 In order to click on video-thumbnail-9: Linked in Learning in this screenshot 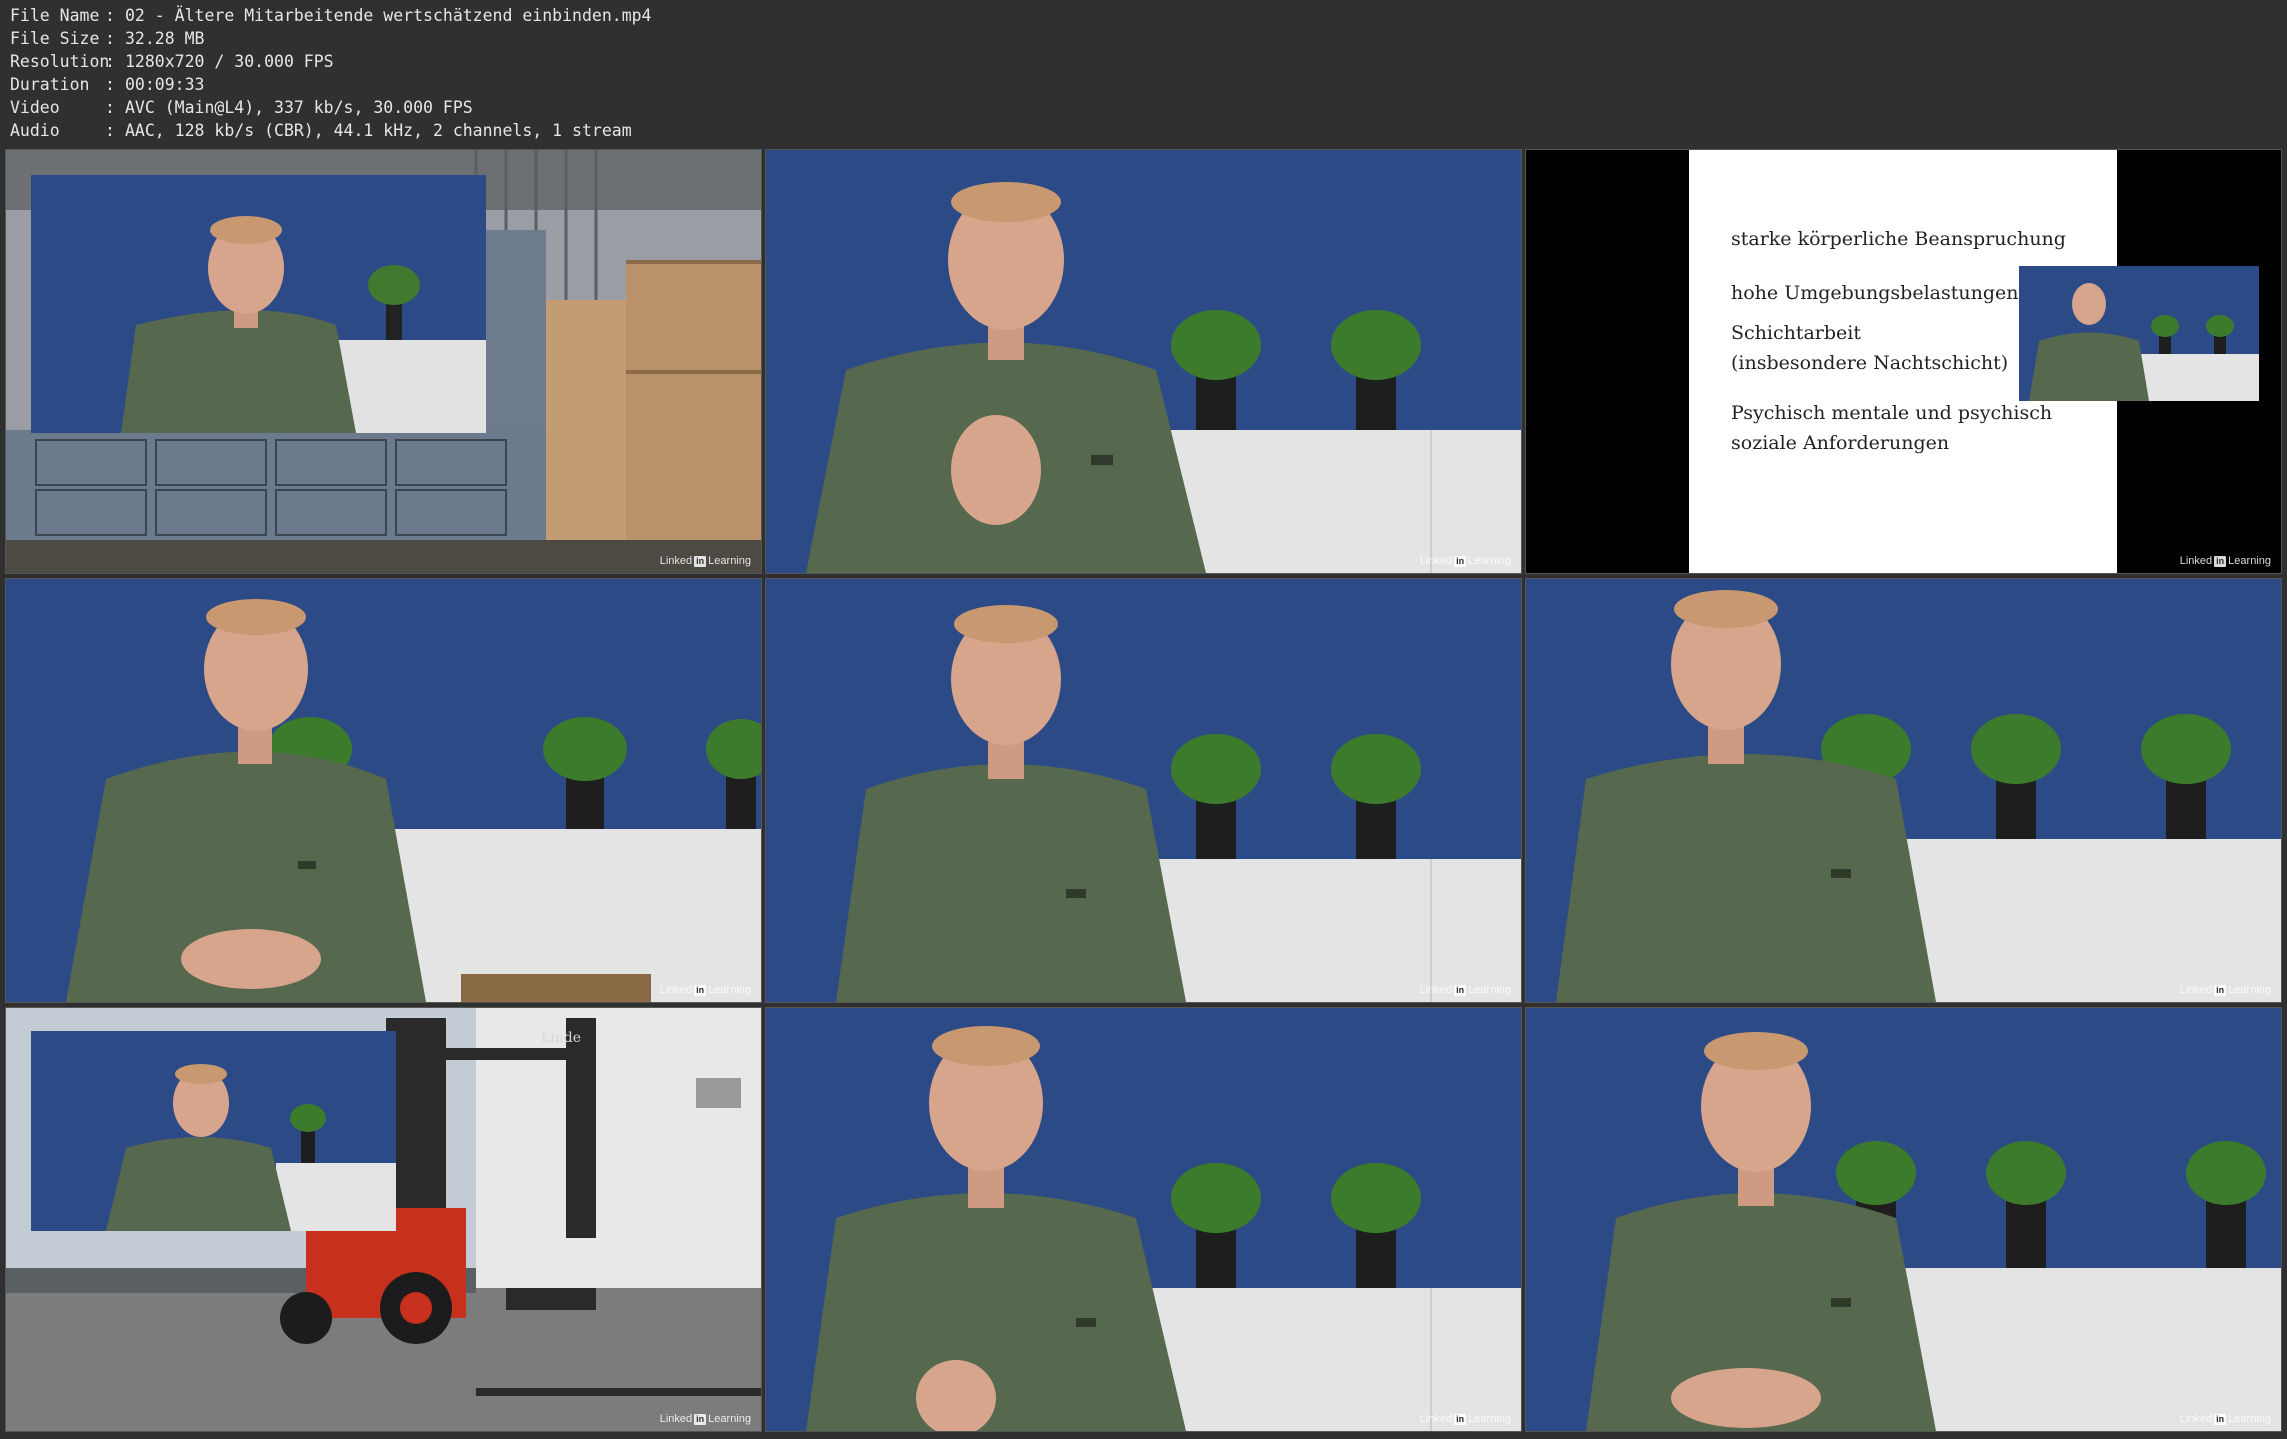, I will do `click(1903, 1219)`.